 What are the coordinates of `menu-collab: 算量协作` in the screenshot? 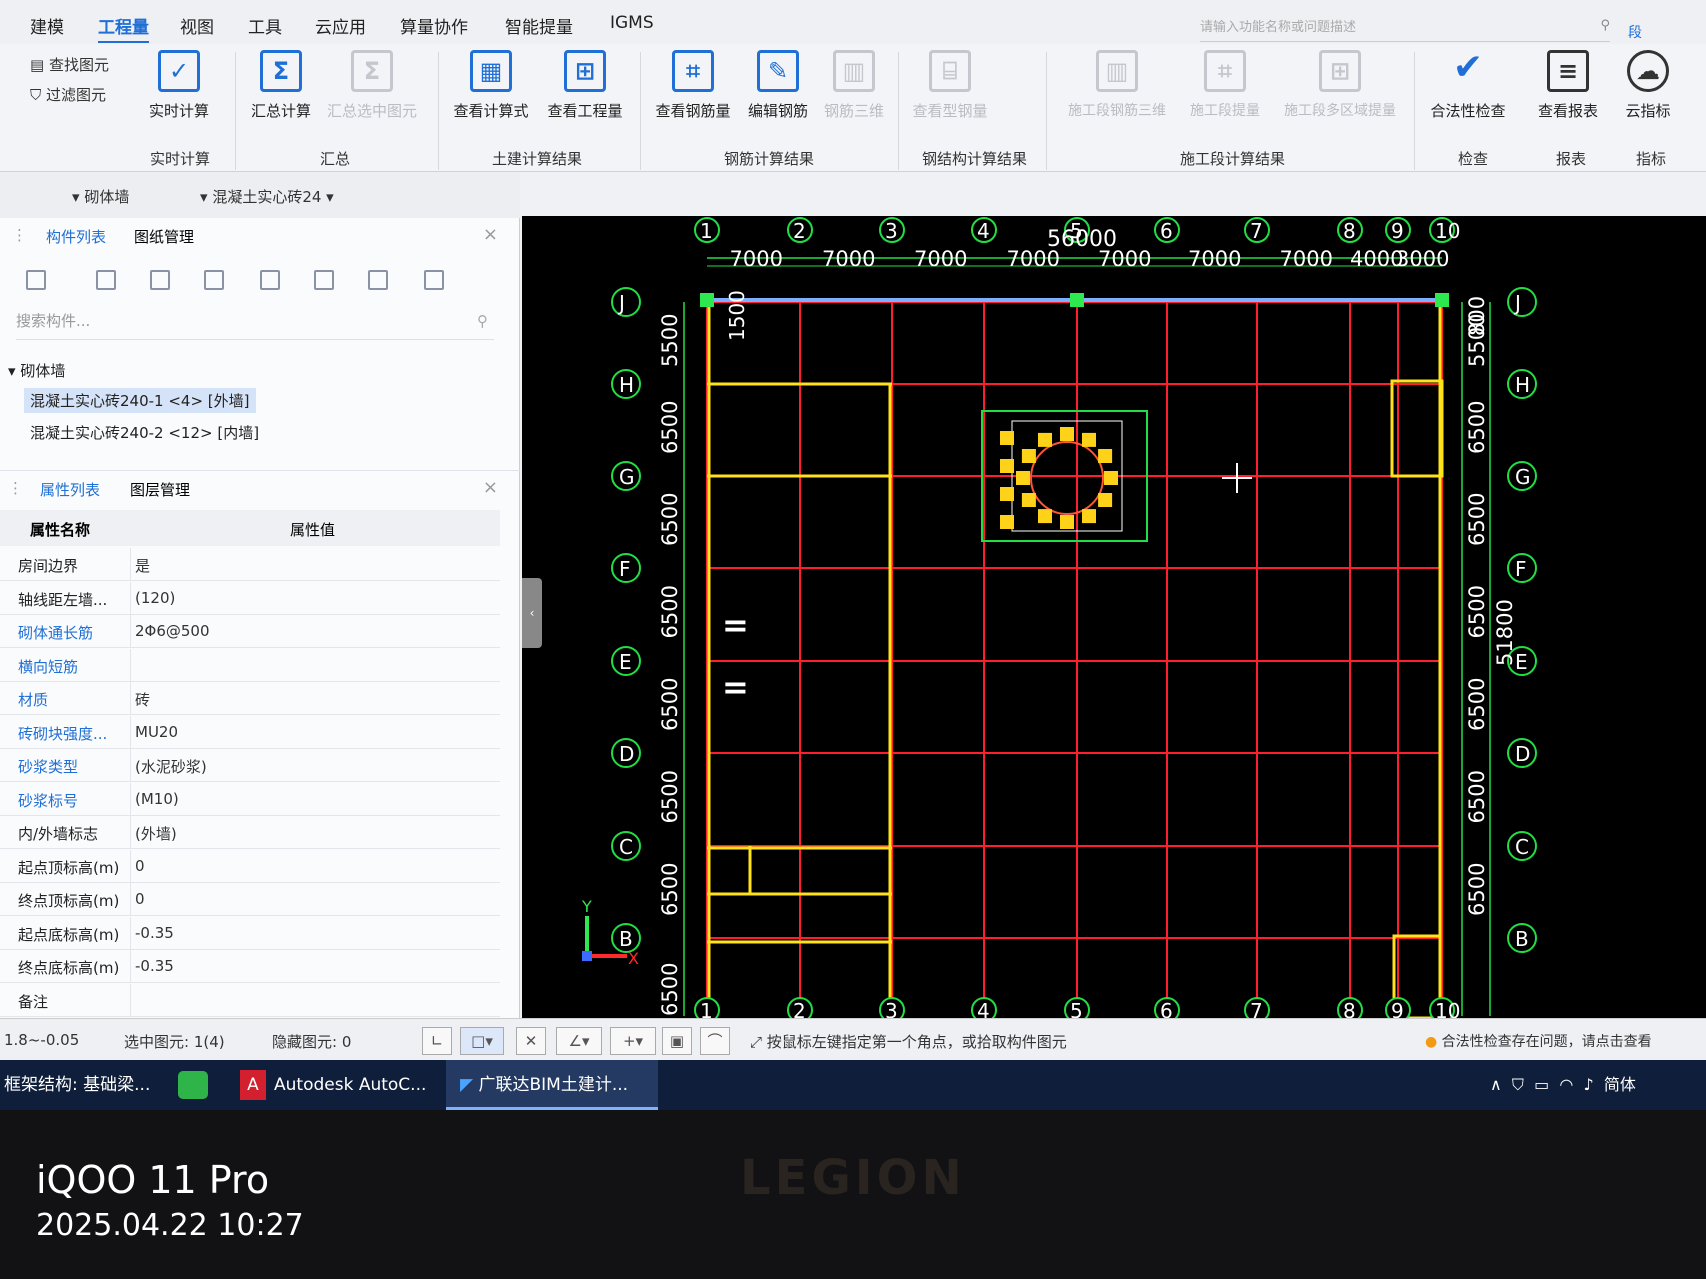 It's located at (434, 25).